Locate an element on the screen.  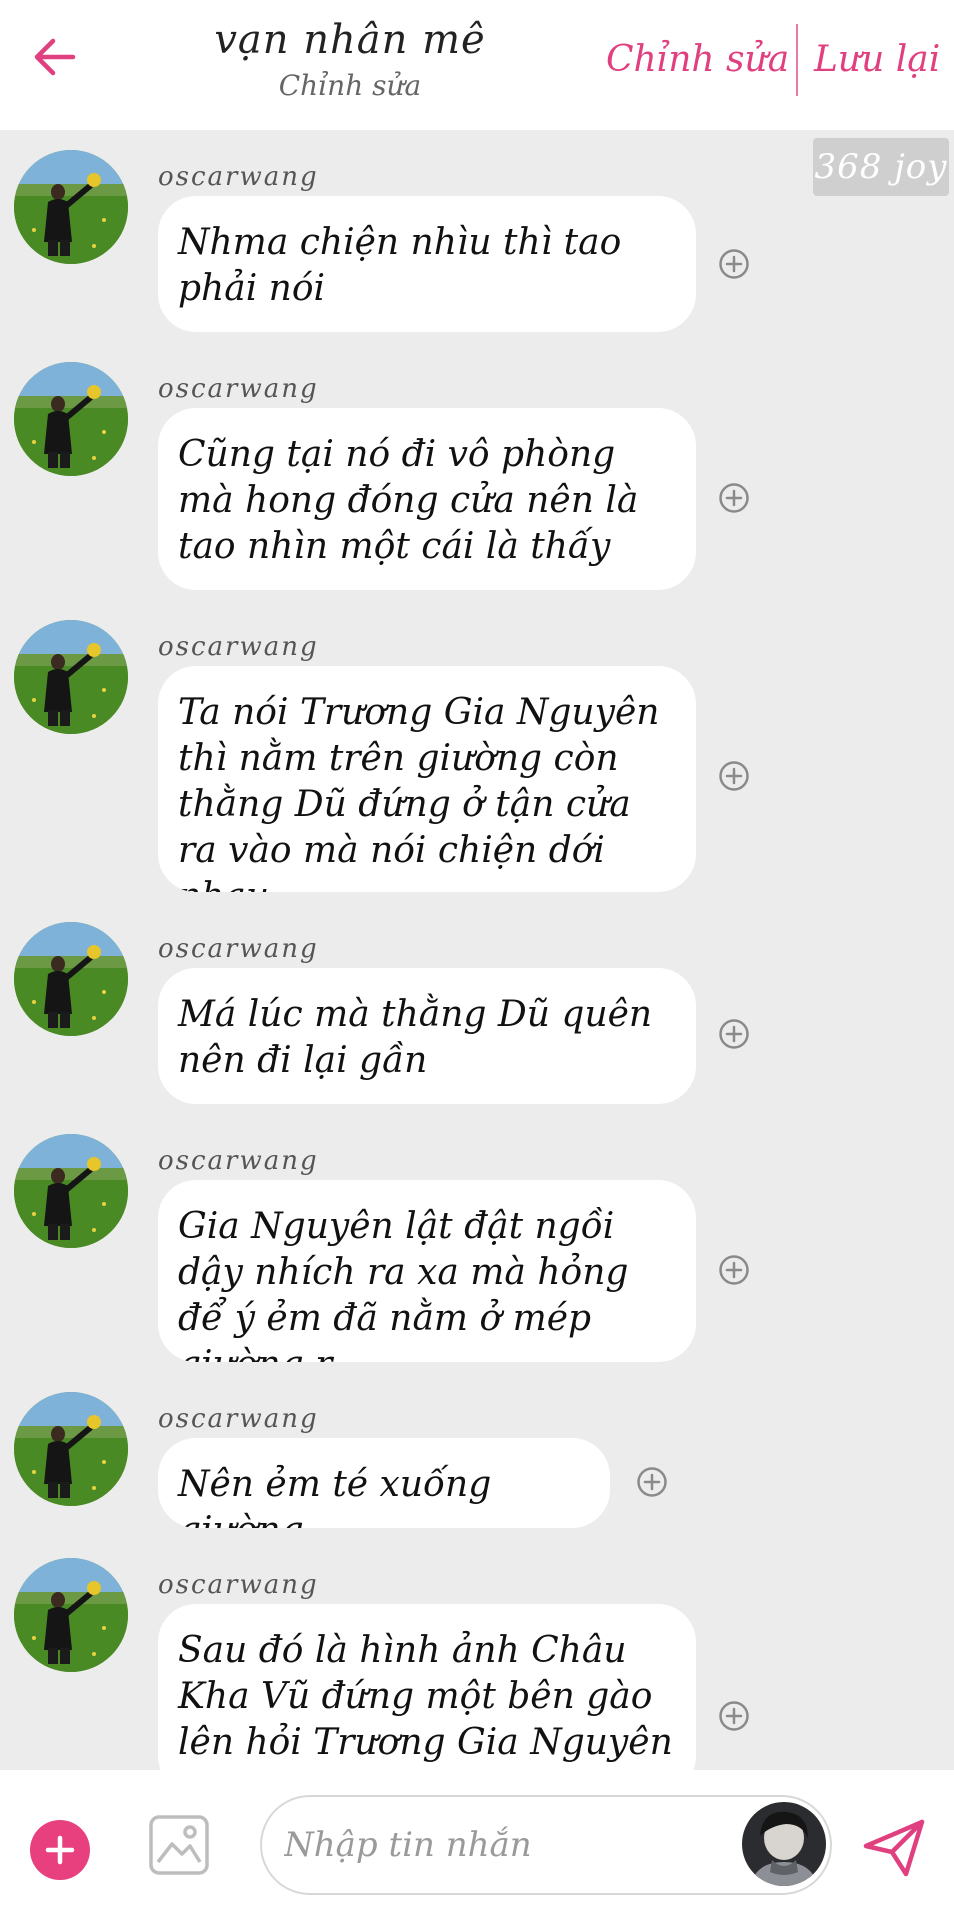
chat-subtitle: Chỉnh sửa is located at coordinates (350, 85).